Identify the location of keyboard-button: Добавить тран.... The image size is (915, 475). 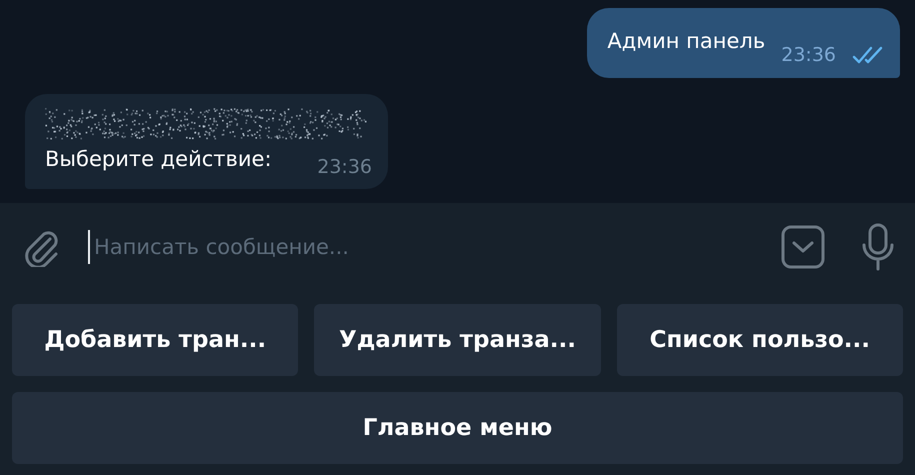
(155, 340).